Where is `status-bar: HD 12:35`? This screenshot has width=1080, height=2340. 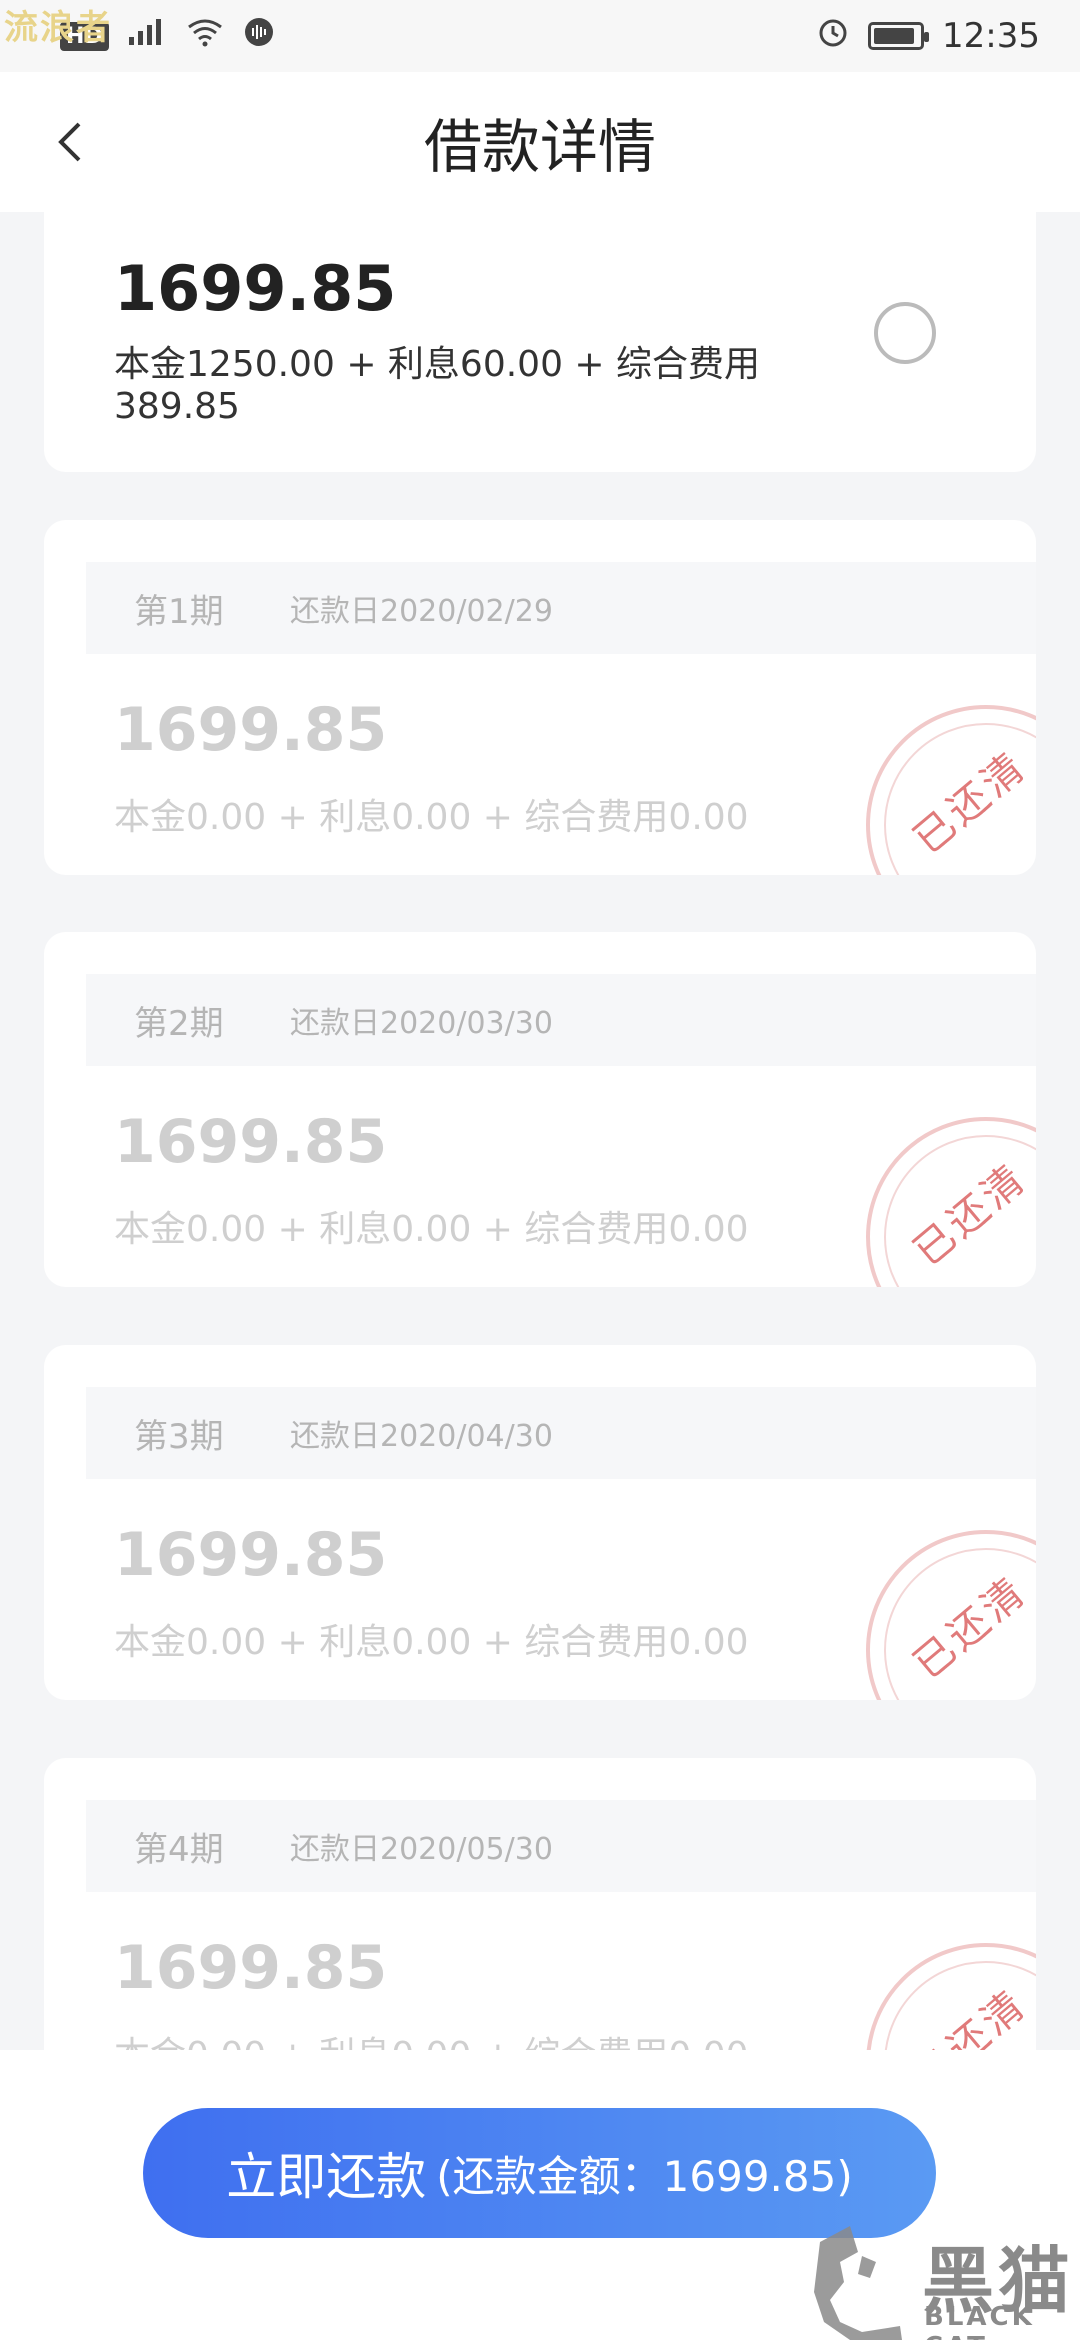
status-bar: HD 12:35 is located at coordinates (540, 36).